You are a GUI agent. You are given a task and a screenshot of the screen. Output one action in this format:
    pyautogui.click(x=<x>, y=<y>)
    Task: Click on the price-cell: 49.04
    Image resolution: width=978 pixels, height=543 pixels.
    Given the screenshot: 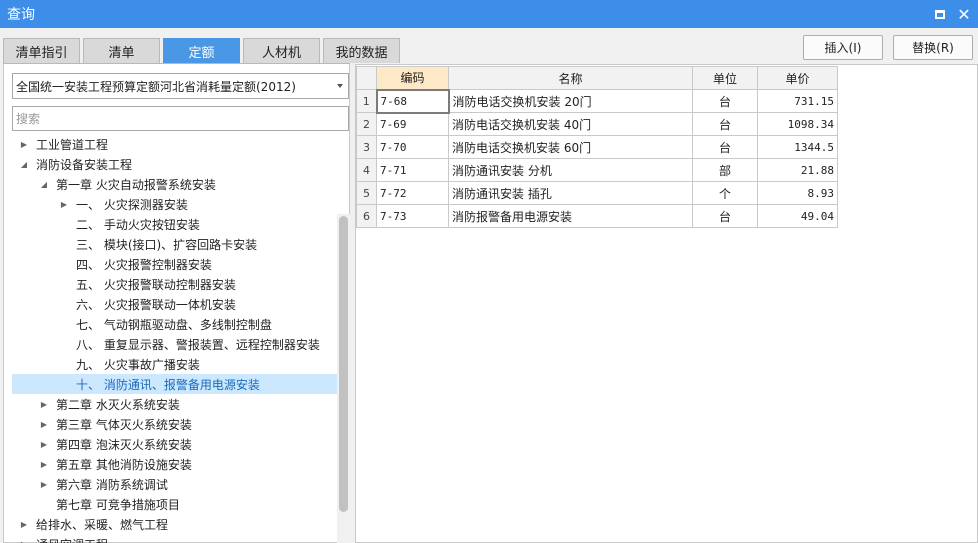 What is the action you would take?
    pyautogui.click(x=797, y=216)
    